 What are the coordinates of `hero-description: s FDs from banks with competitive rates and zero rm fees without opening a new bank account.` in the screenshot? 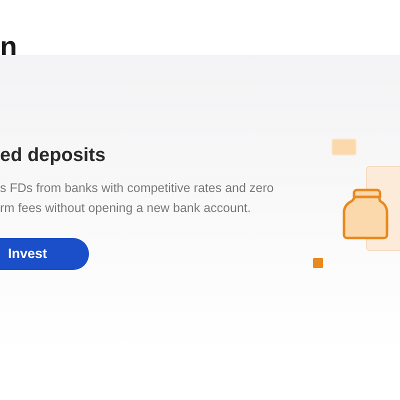 It's located at (137, 198).